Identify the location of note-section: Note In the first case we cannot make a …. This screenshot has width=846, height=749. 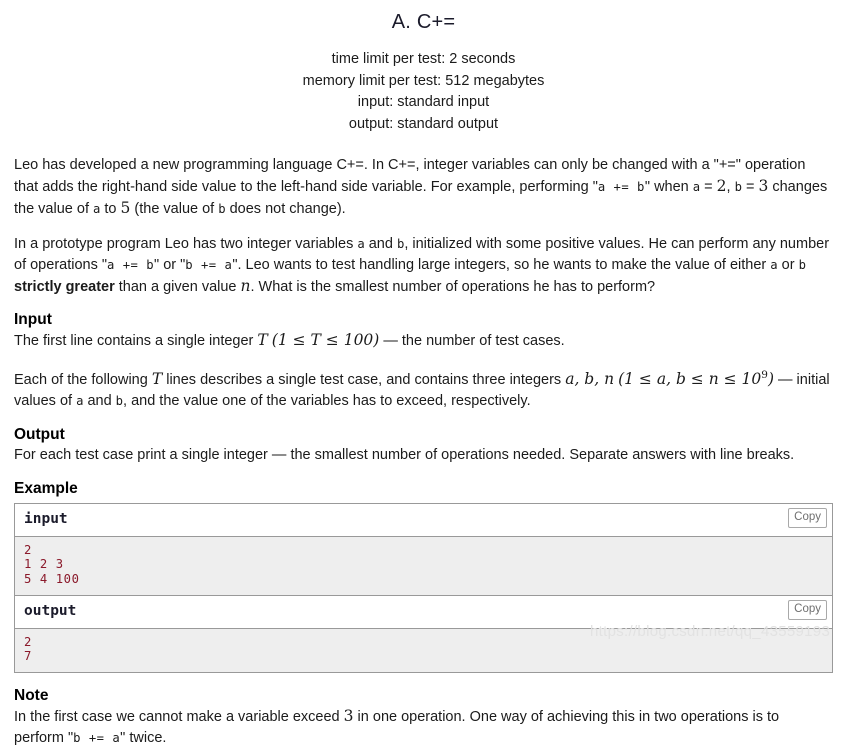
(423, 717).